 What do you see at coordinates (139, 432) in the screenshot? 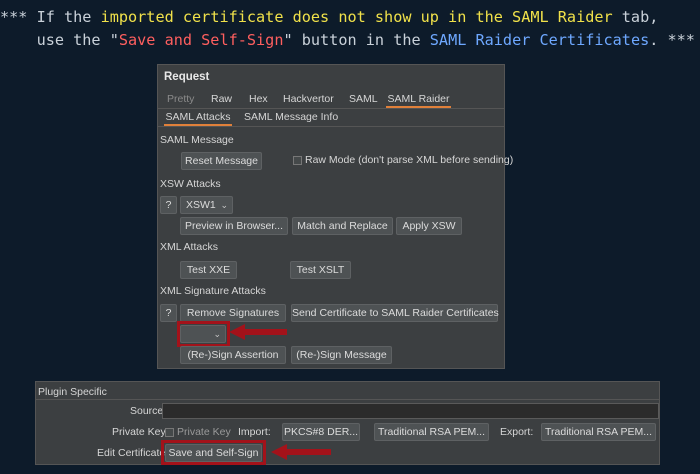
I see `private-key-label: Private Key` at bounding box center [139, 432].